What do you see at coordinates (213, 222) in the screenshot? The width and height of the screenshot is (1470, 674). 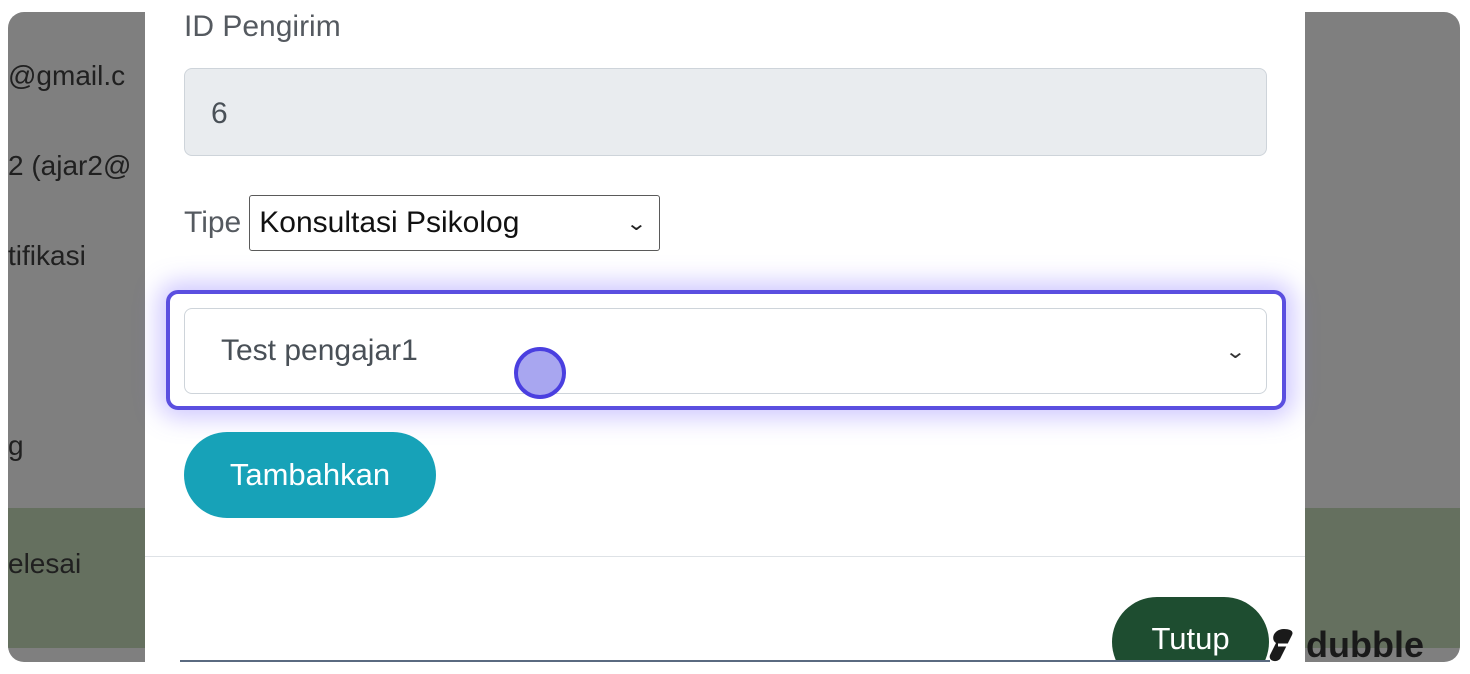 I see `type-label: Tipe` at bounding box center [213, 222].